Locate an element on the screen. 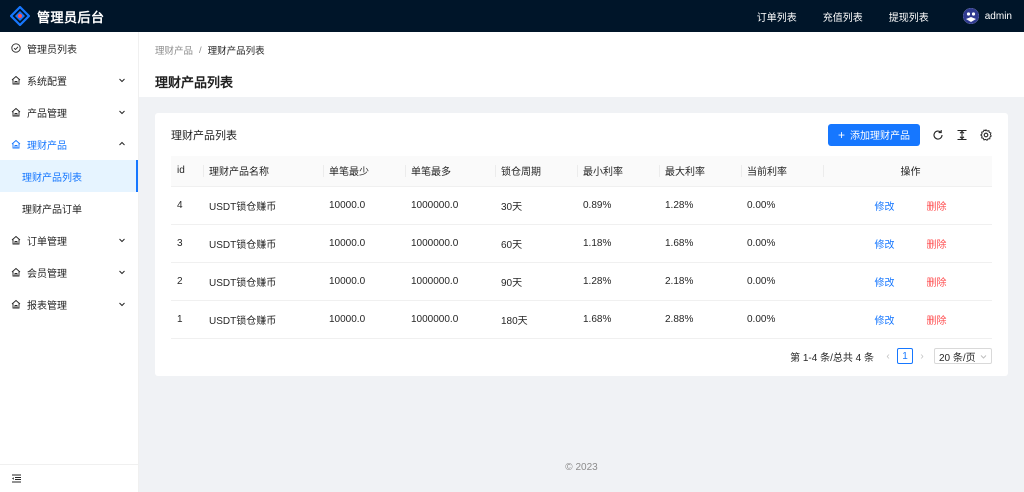 Image resolution: width=1024 pixels, height=492 pixels. cell-max-rate: 1.28% is located at coordinates (700, 205).